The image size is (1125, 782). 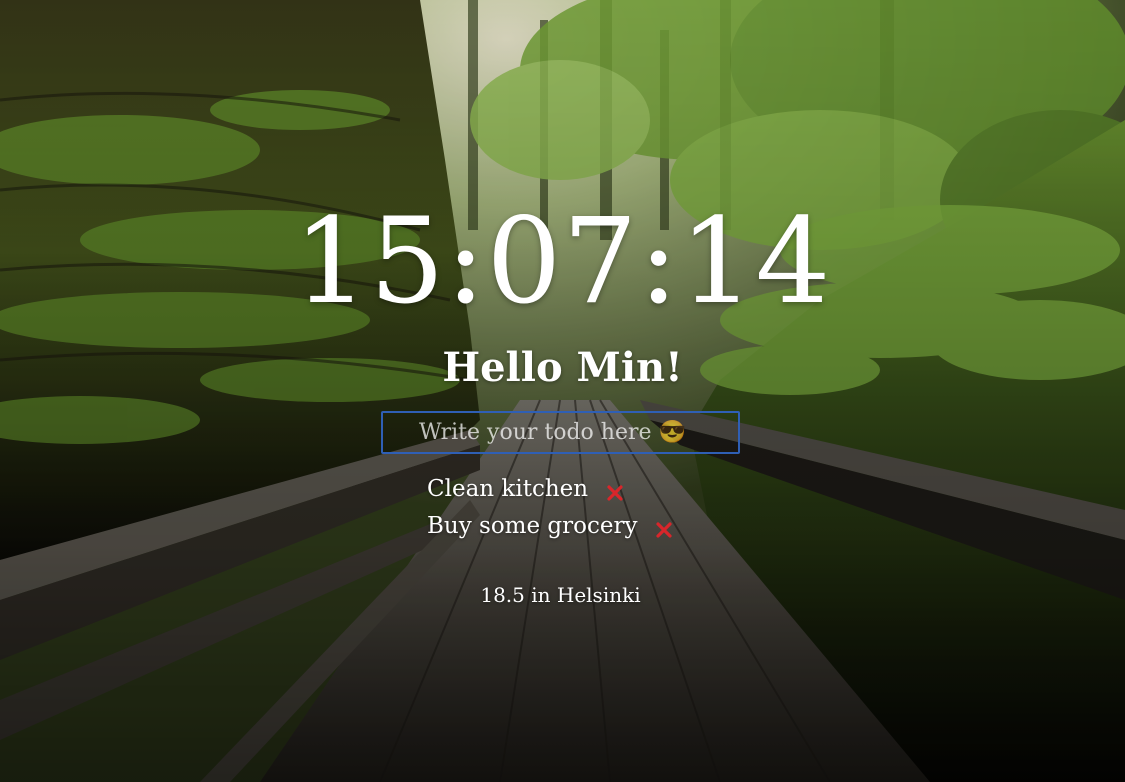 What do you see at coordinates (532, 525) in the screenshot?
I see `todo-item-text: Buy some grocery` at bounding box center [532, 525].